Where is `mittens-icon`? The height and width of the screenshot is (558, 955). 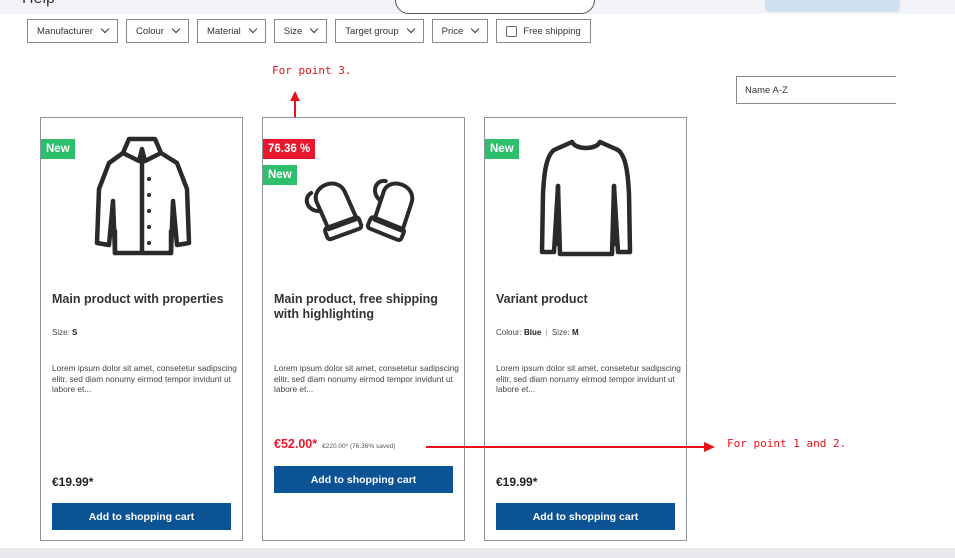 mittens-icon is located at coordinates (359, 211).